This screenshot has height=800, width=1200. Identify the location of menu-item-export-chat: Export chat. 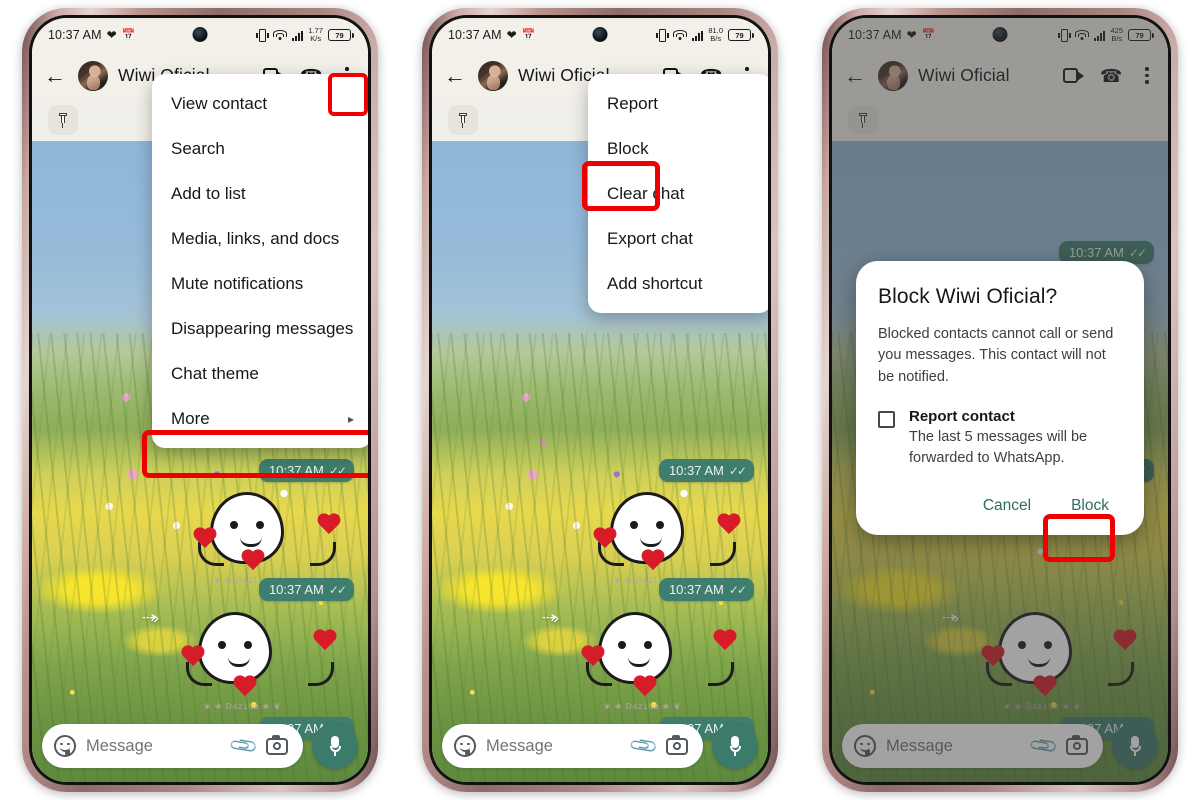
(678, 238).